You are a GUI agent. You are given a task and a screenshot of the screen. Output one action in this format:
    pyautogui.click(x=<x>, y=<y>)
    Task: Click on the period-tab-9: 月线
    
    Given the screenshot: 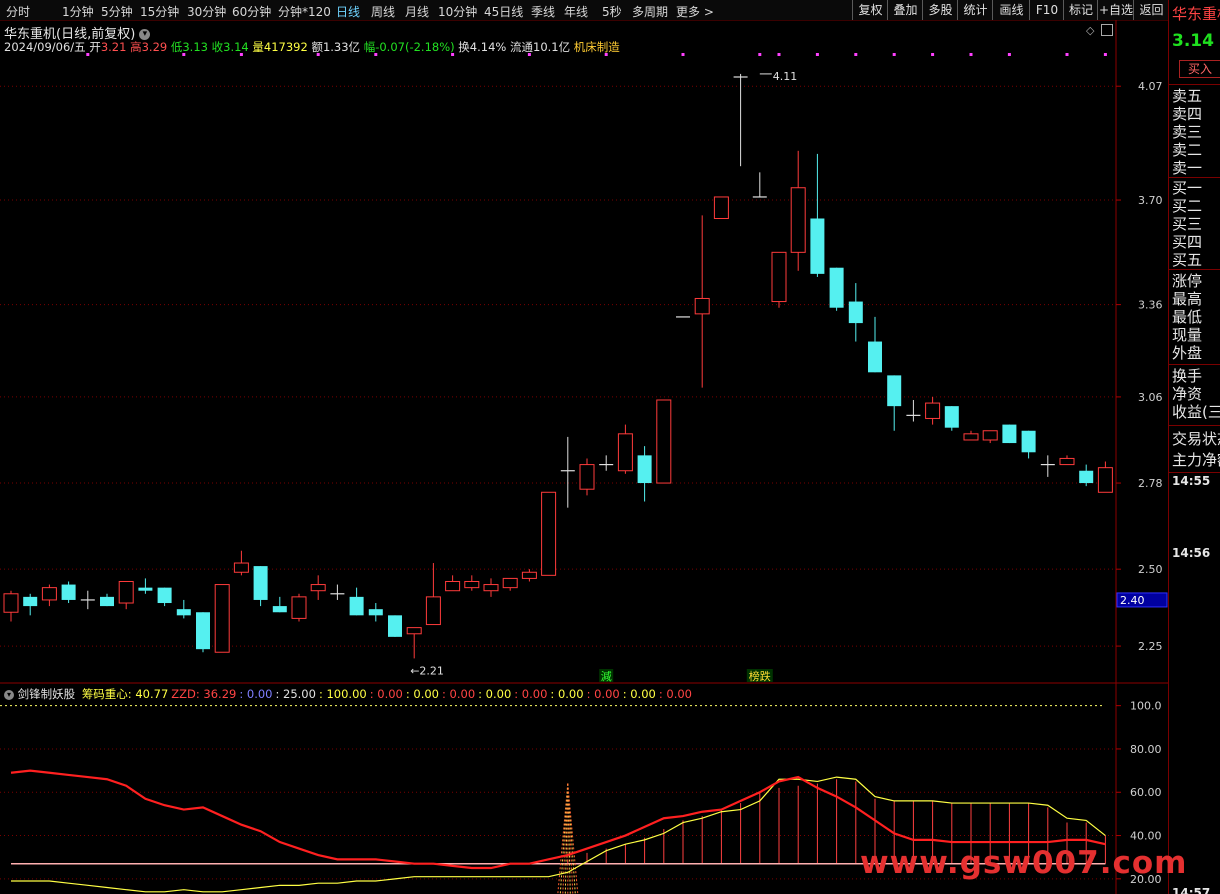 What is the action you would take?
    pyautogui.click(x=417, y=11)
    